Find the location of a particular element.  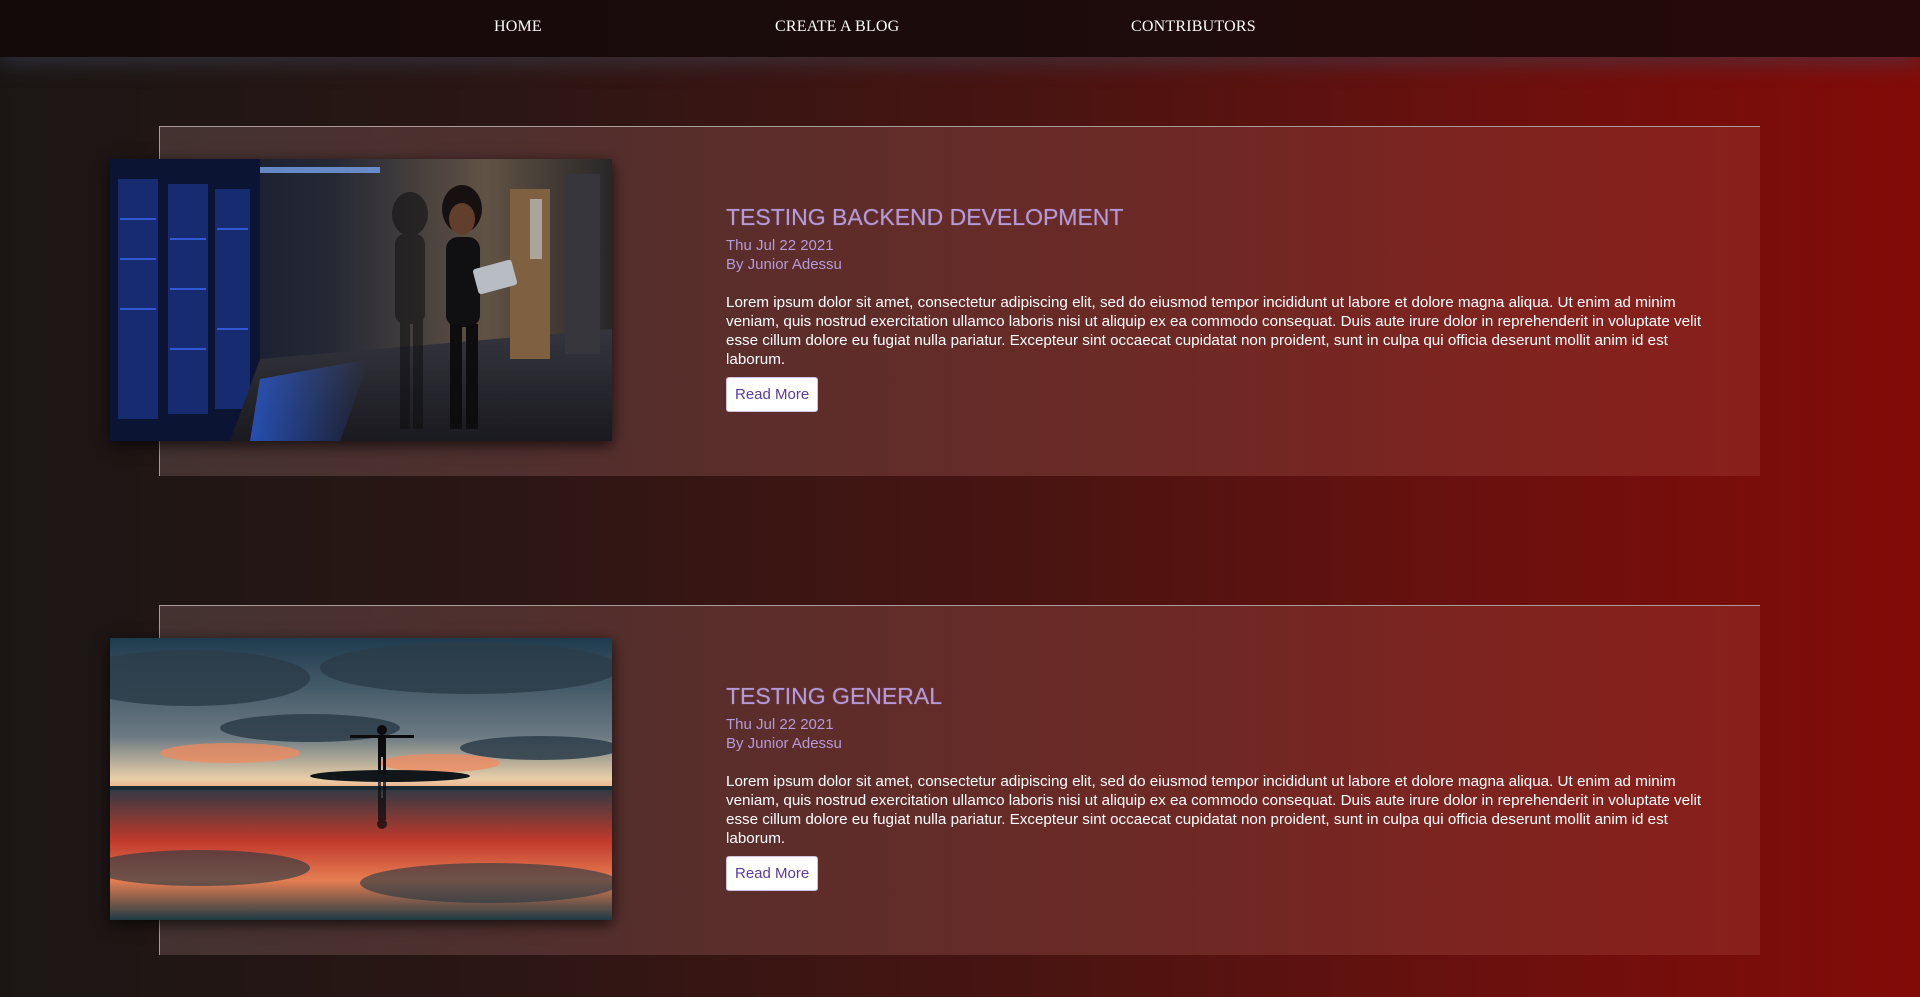

nav-create-blog-link: CREATE A BLOG is located at coordinates (837, 27).